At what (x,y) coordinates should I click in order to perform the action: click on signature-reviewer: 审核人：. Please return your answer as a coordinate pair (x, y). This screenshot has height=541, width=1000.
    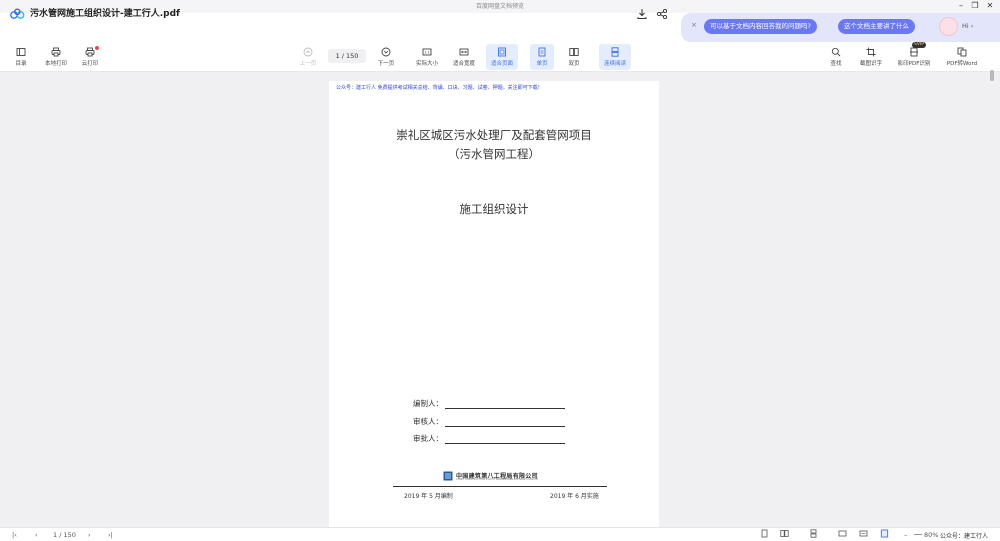
    Looking at the image, I should click on (489, 421).